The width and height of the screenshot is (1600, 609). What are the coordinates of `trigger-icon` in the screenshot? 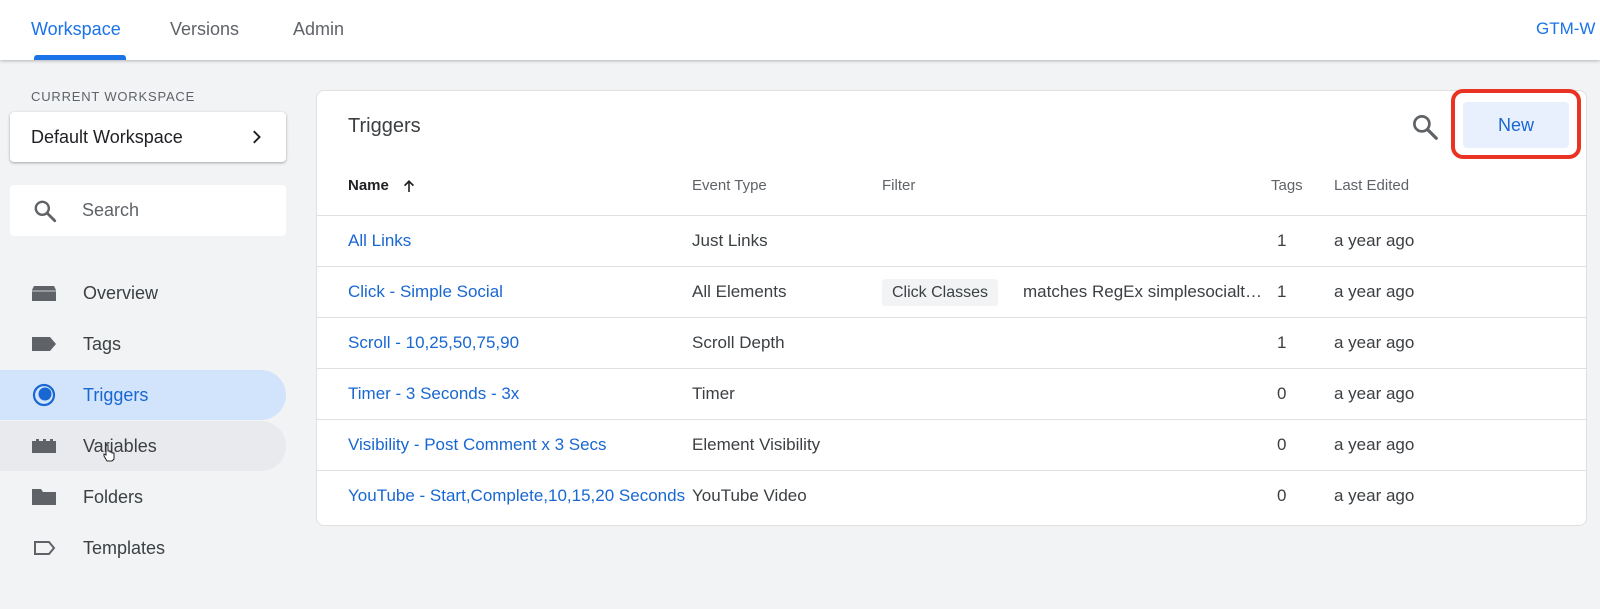 It's located at (44, 395).